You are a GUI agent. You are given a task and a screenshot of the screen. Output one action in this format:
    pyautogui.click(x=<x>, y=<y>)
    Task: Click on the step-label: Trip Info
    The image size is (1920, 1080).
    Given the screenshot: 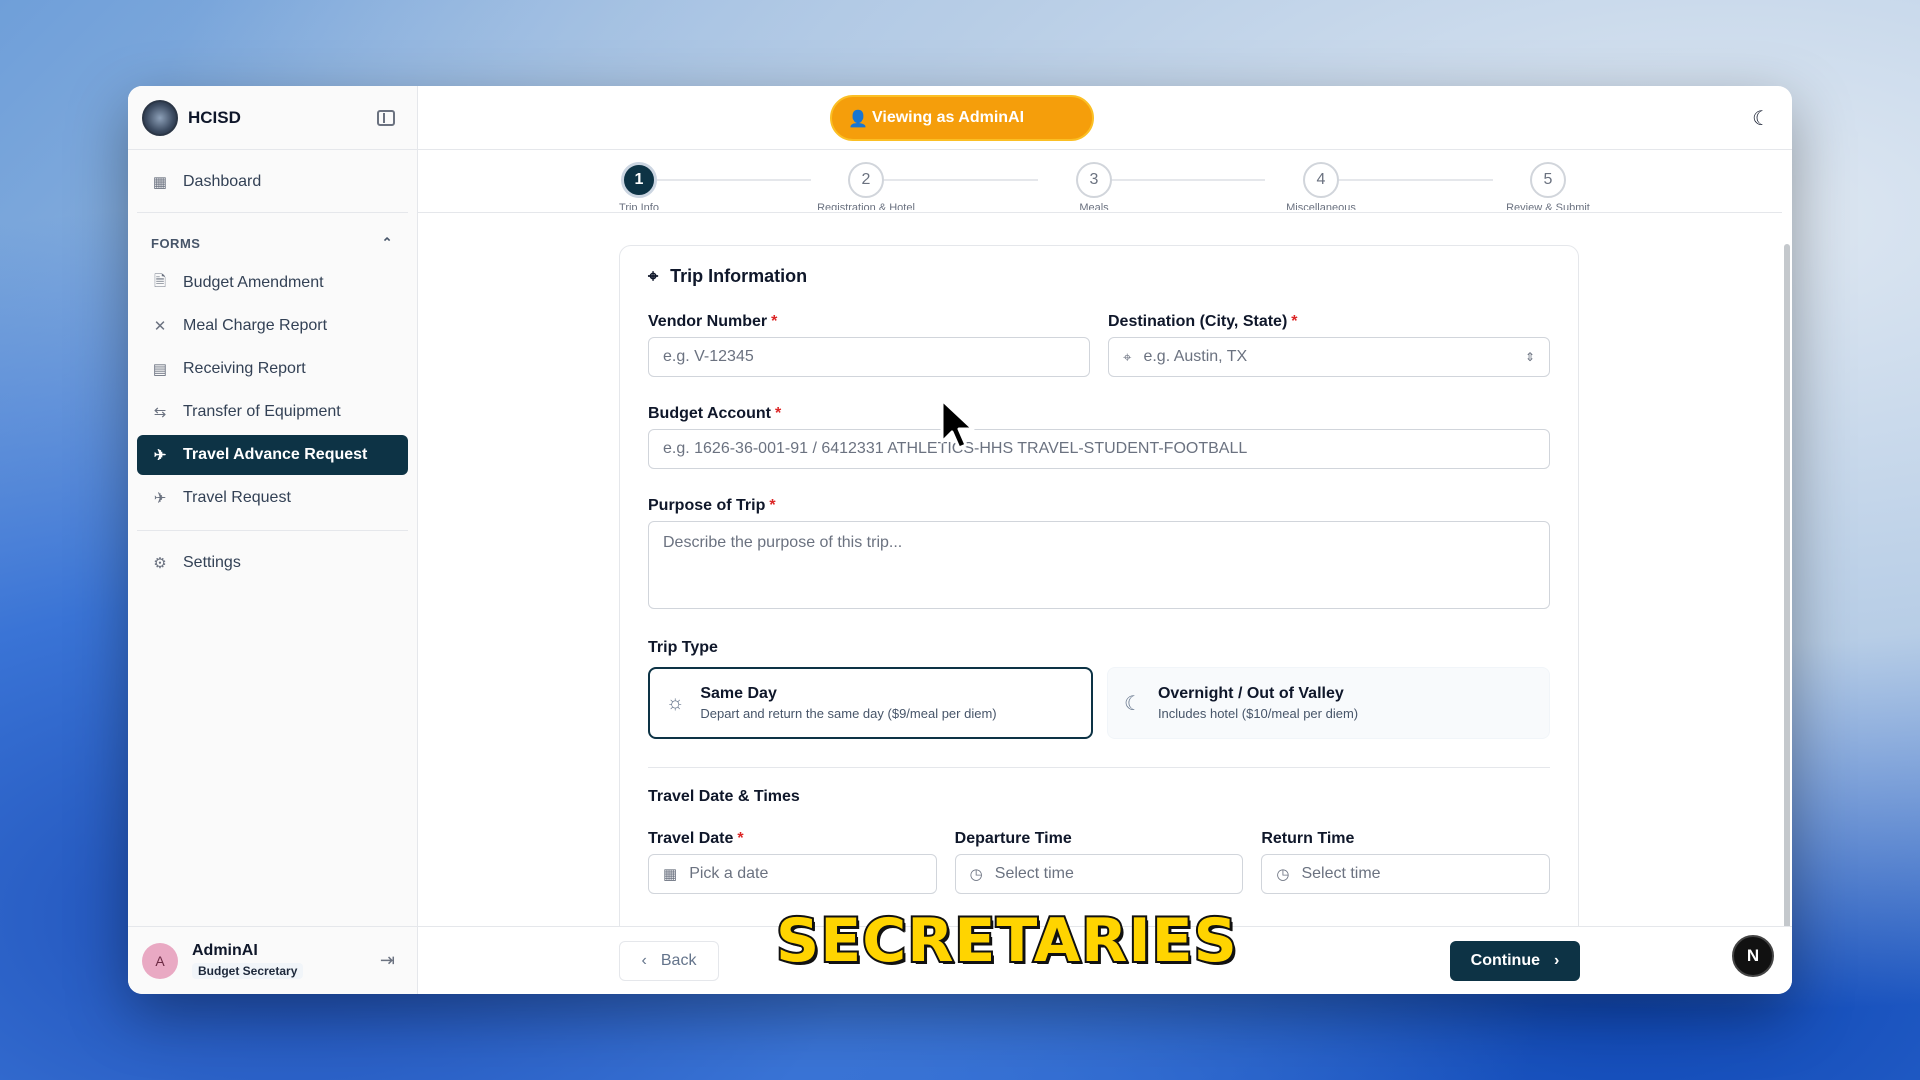 What is the action you would take?
    pyautogui.click(x=639, y=206)
    